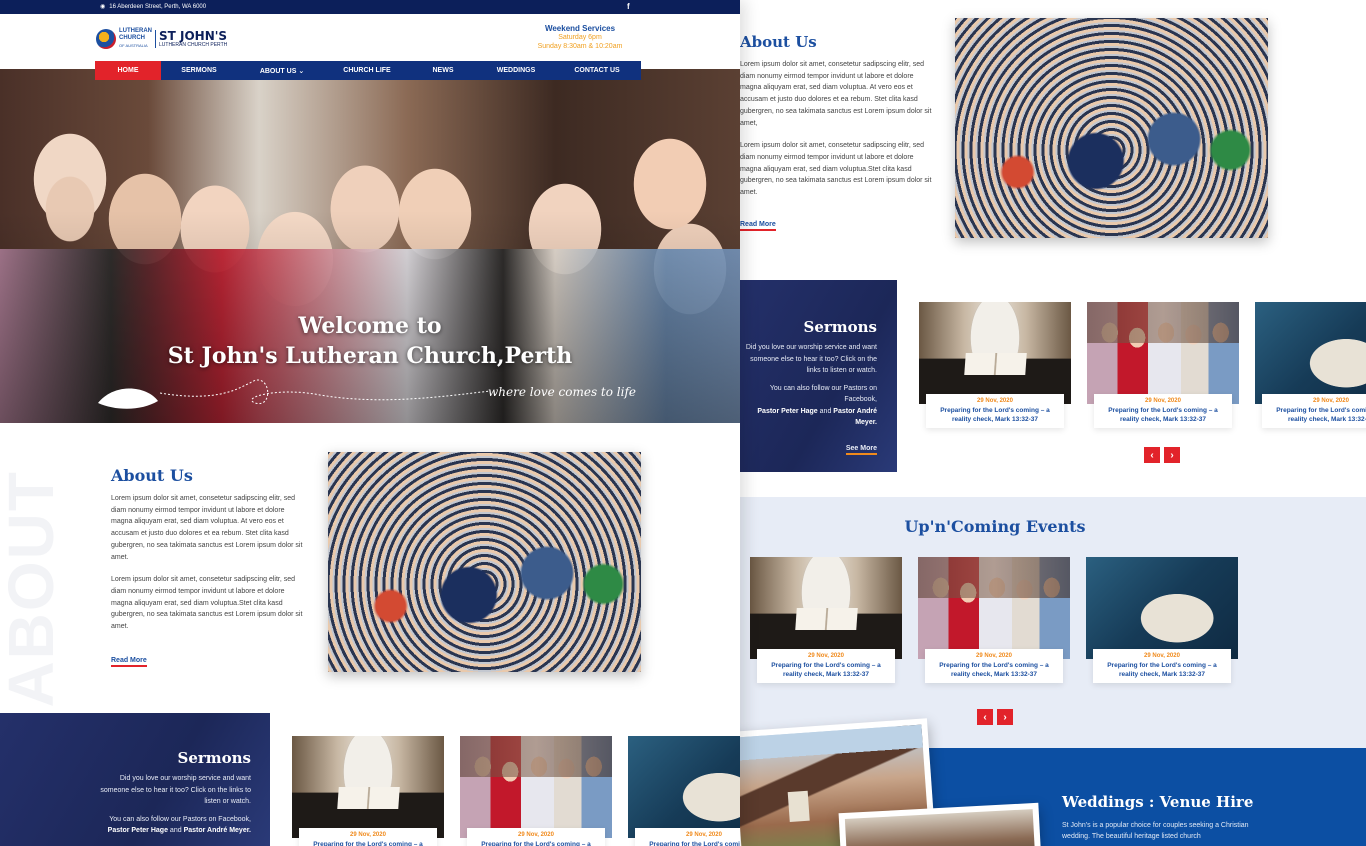 The image size is (1366, 846). What do you see at coordinates (128, 398) in the screenshot?
I see `leaf-icon` at bounding box center [128, 398].